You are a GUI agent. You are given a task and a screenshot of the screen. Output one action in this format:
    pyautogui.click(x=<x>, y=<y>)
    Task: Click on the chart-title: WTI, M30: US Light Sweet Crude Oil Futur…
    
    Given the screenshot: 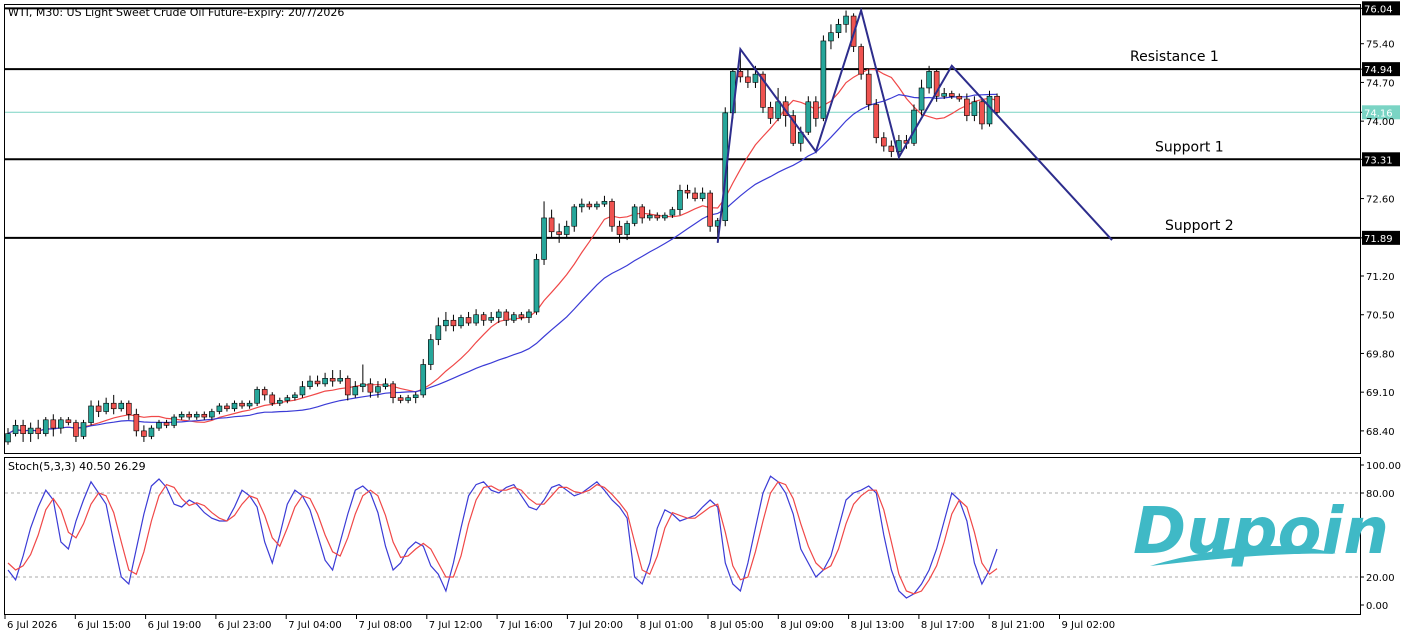 What is the action you would take?
    pyautogui.click(x=176, y=12)
    